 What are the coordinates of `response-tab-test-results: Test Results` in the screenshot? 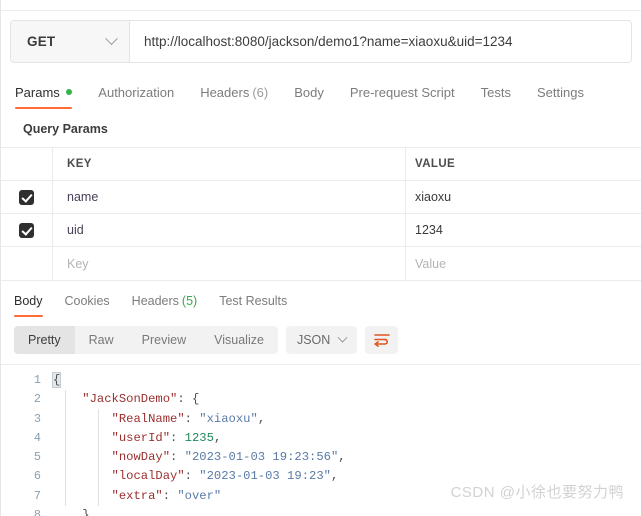 It's located at (253, 301).